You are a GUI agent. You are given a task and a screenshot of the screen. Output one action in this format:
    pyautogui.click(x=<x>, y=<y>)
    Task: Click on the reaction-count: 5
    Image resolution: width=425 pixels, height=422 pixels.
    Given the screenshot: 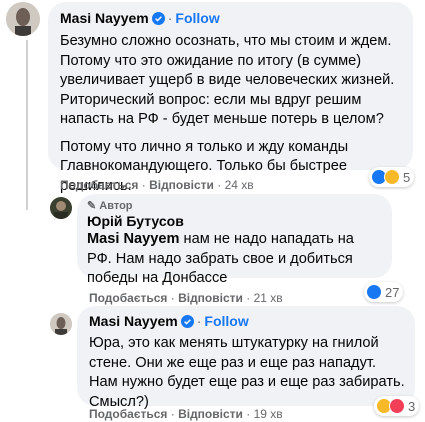 What is the action you would take?
    pyautogui.click(x=407, y=177)
    